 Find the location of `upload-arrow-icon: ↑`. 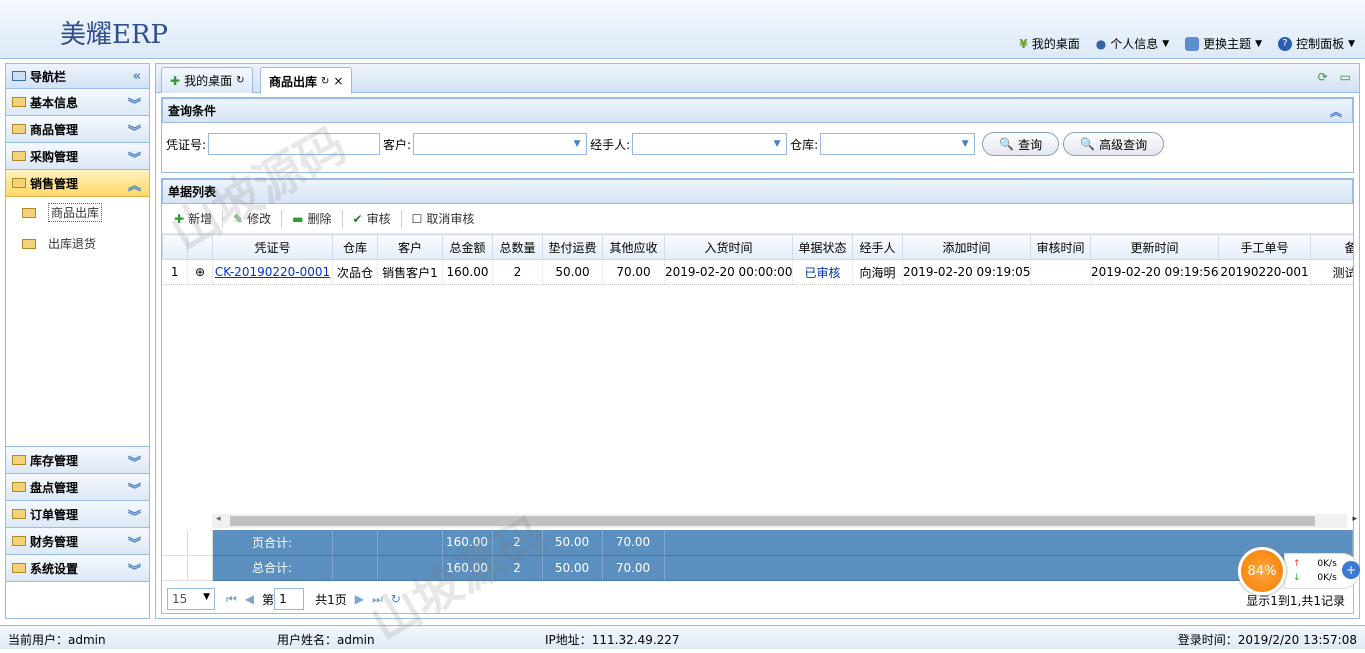

upload-arrow-icon: ↑ is located at coordinates (1297, 564).